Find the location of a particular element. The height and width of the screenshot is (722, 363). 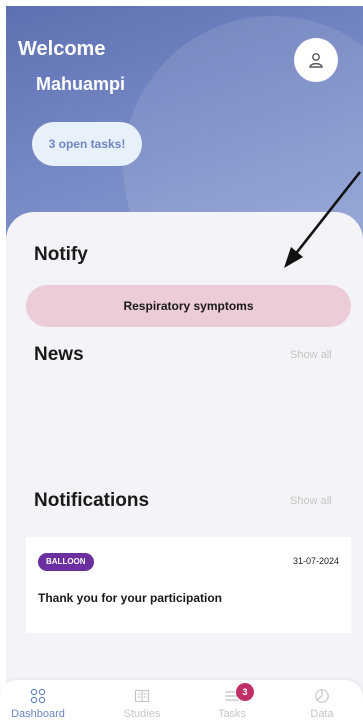

nav-item-data: Data is located at coordinates (322, 701).